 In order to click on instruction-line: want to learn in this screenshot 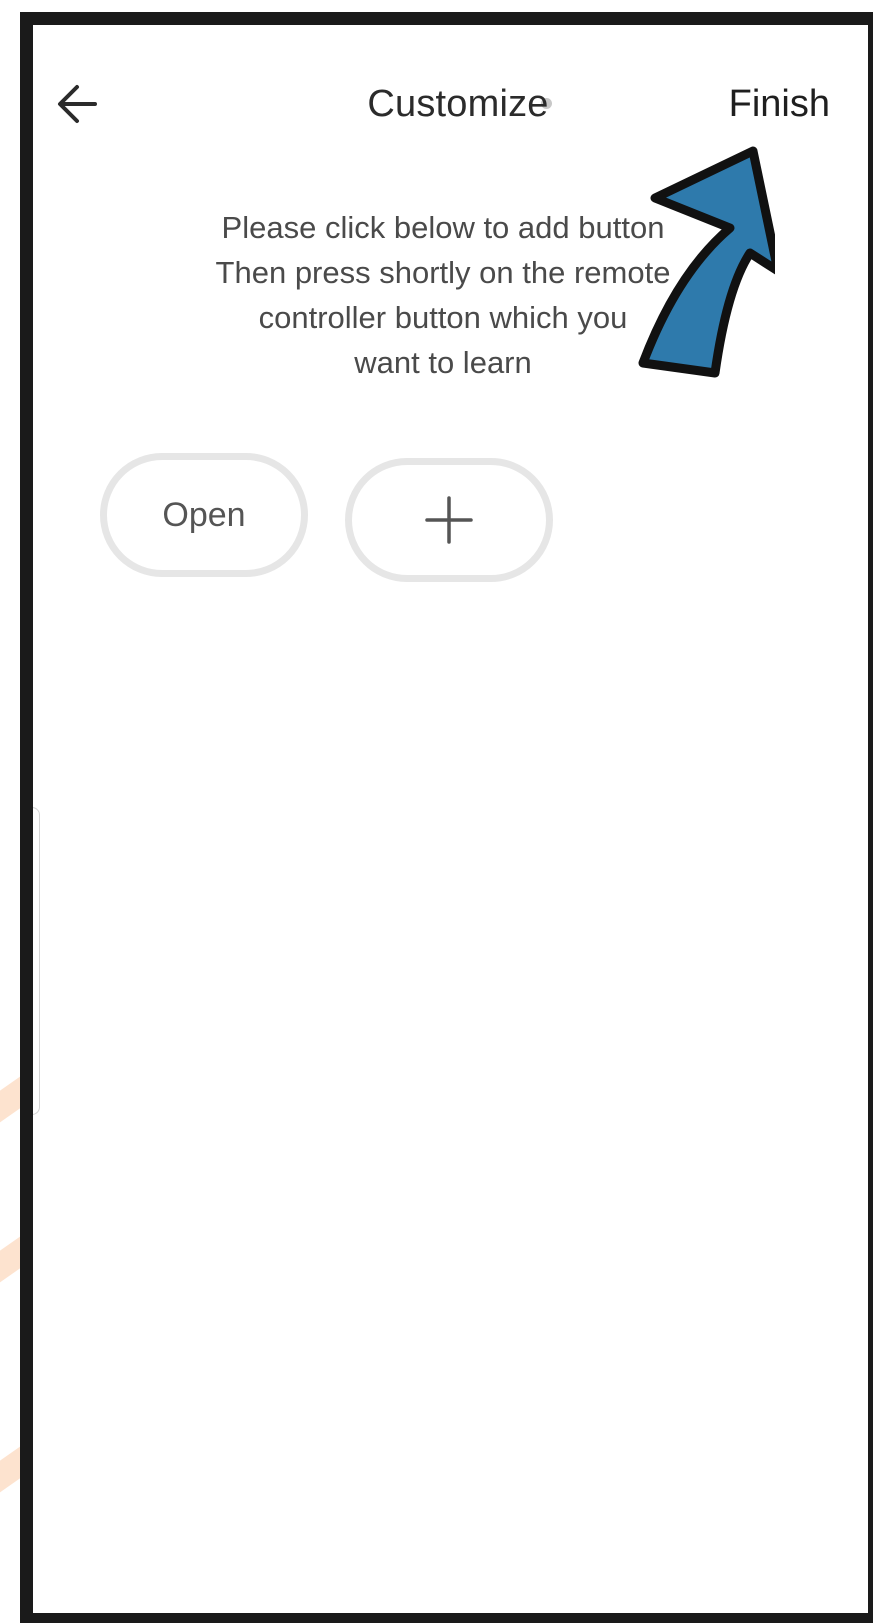, I will do `click(443, 362)`.